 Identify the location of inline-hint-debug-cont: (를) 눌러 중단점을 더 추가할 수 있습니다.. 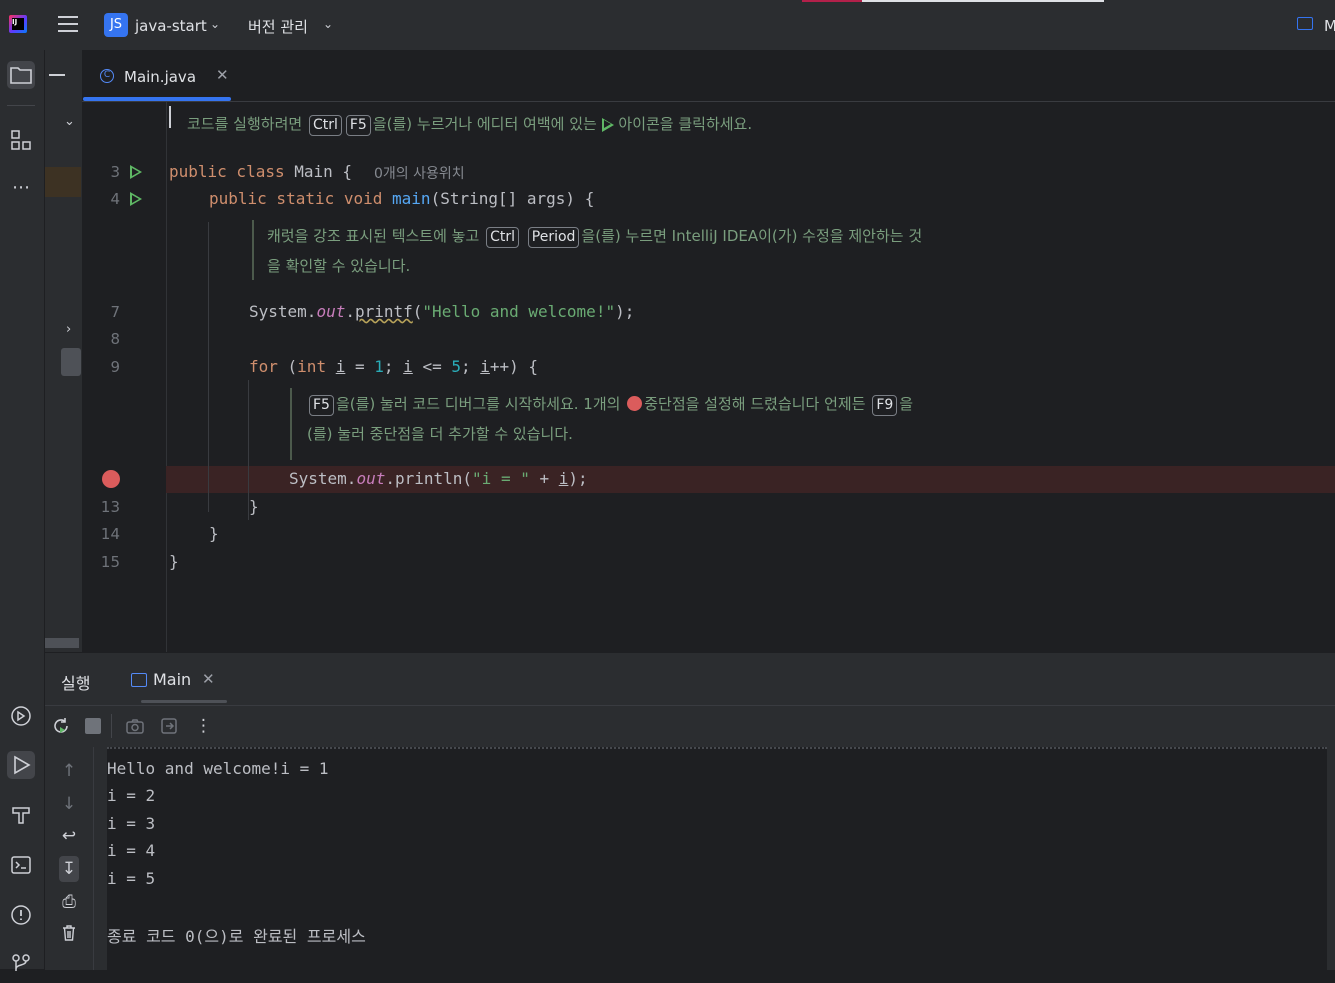
(440, 434).